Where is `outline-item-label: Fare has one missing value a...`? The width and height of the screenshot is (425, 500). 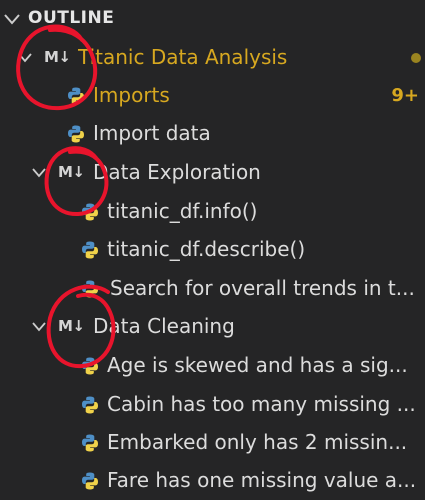
outline-item-label: Fare has one missing value a... is located at coordinates (262, 480).